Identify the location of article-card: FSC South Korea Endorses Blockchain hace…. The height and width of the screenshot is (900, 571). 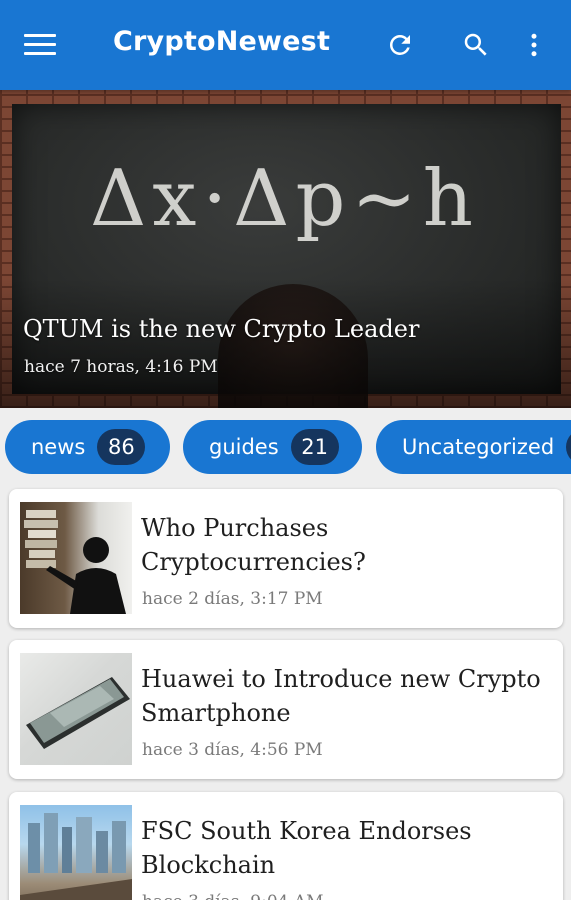
(286, 846).